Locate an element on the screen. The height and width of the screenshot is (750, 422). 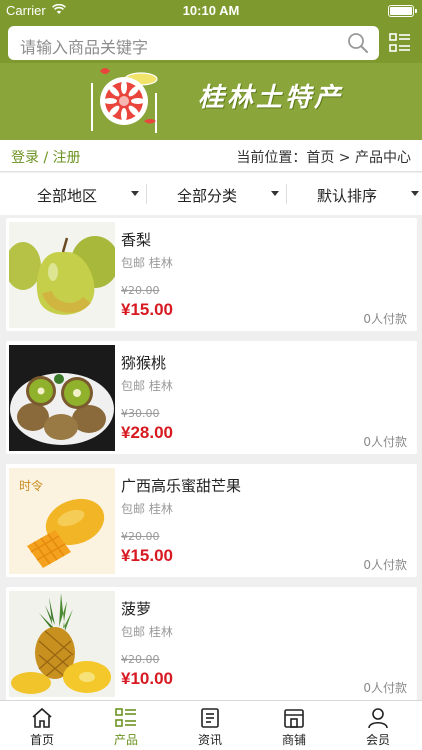
filter-sort-label: 默认排序 is located at coordinates (346, 196).